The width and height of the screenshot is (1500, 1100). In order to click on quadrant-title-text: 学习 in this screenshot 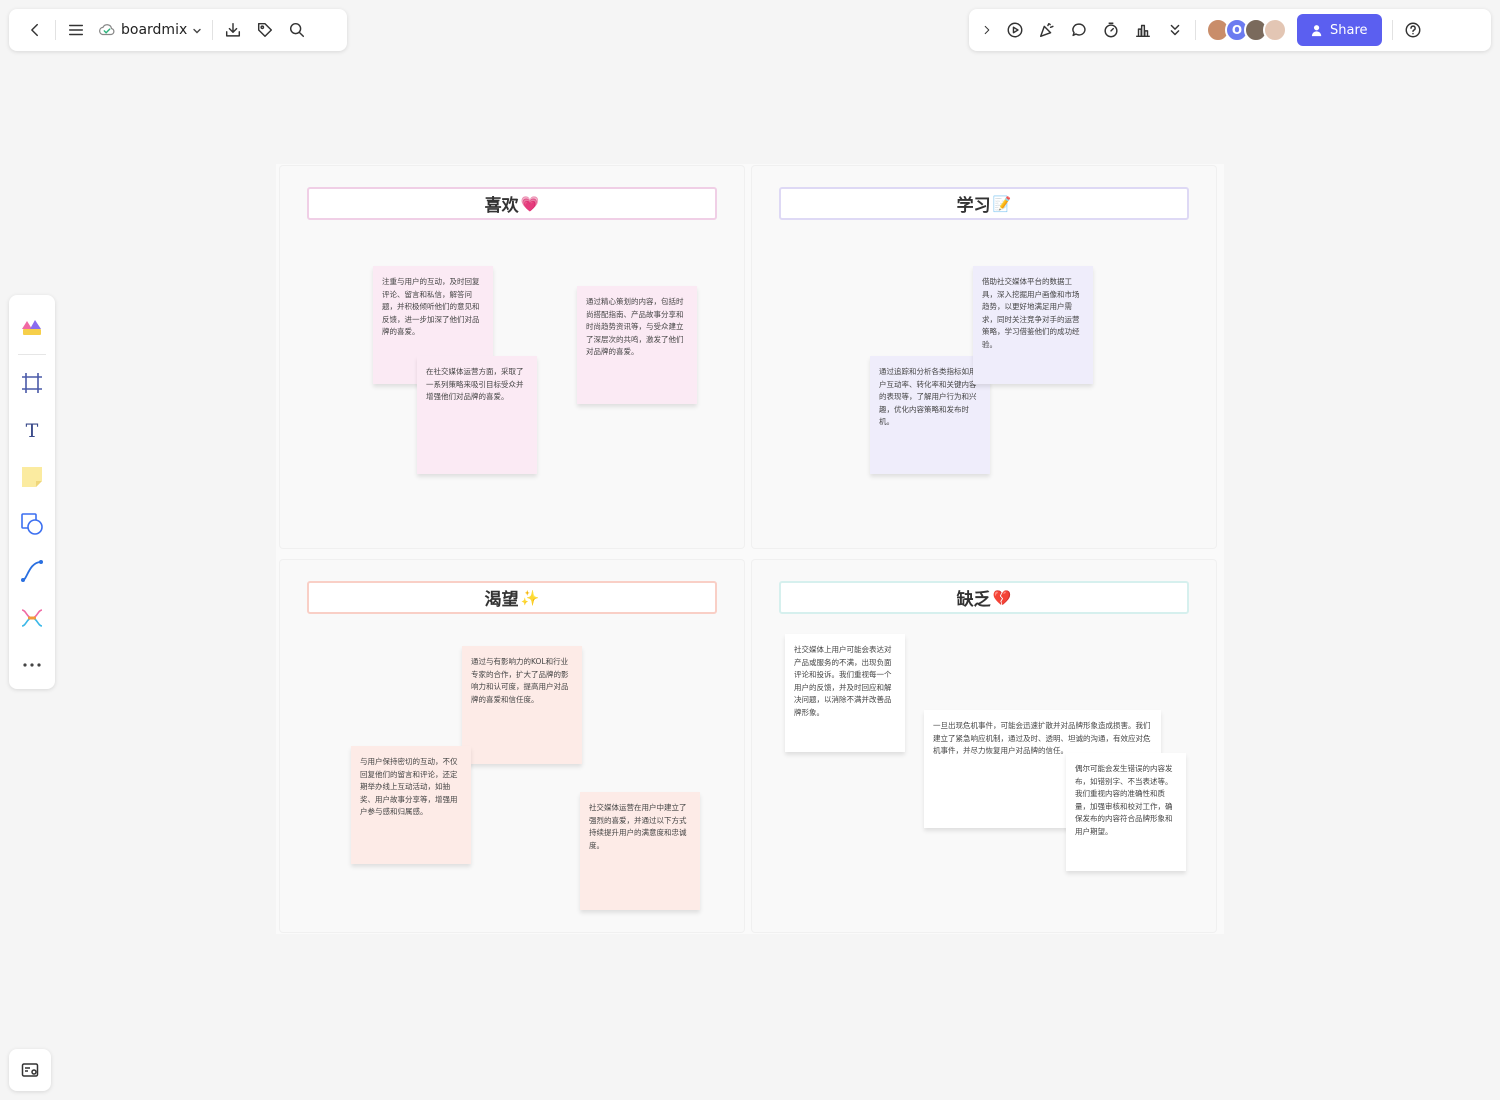, I will do `click(973, 206)`.